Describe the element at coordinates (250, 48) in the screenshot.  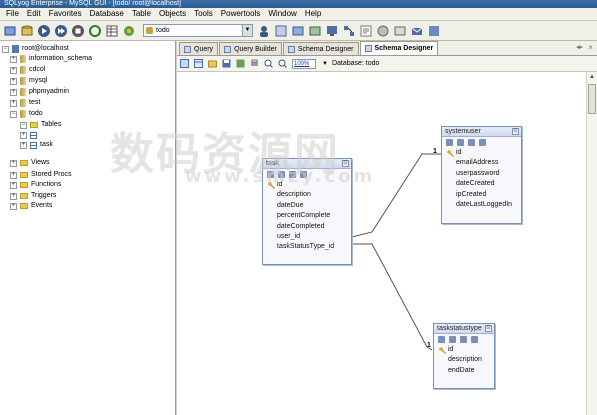
I see `tab-query-builder: Query Builder` at that location.